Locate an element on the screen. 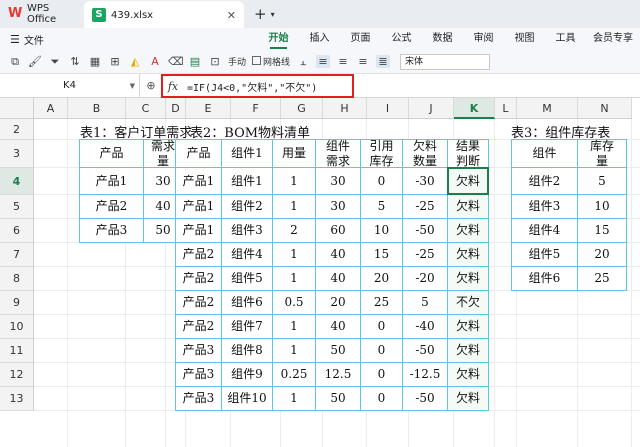 Image resolution: width=640 pixels, height=447 pixels. align-left-icon: ≡ is located at coordinates (323, 61).